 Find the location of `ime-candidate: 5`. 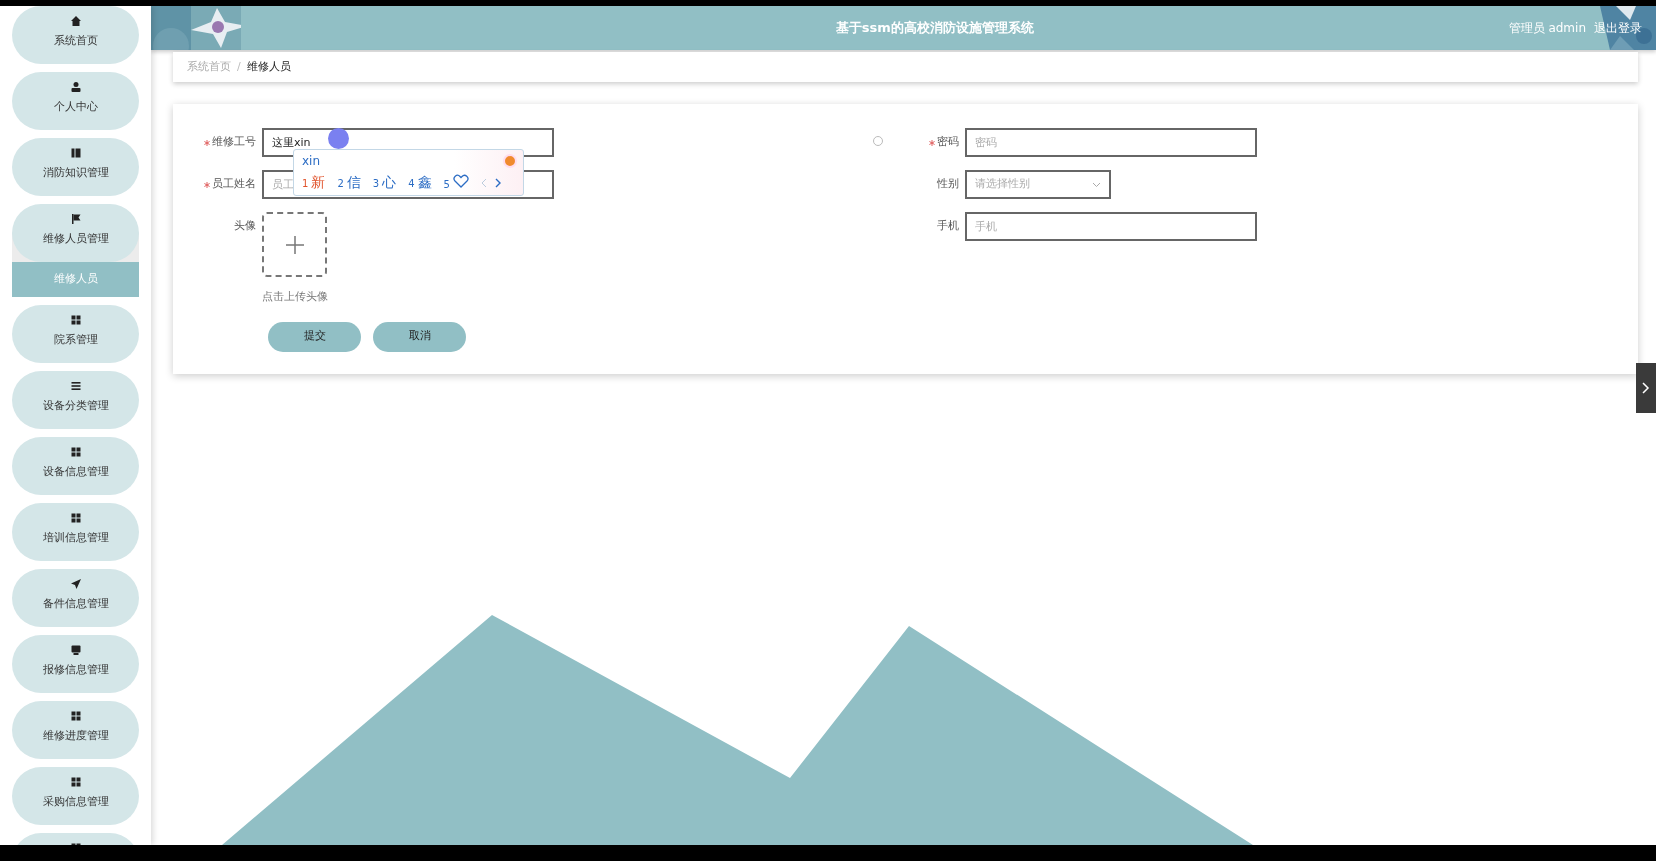

ime-candidate: 5 is located at coordinates (456, 182).